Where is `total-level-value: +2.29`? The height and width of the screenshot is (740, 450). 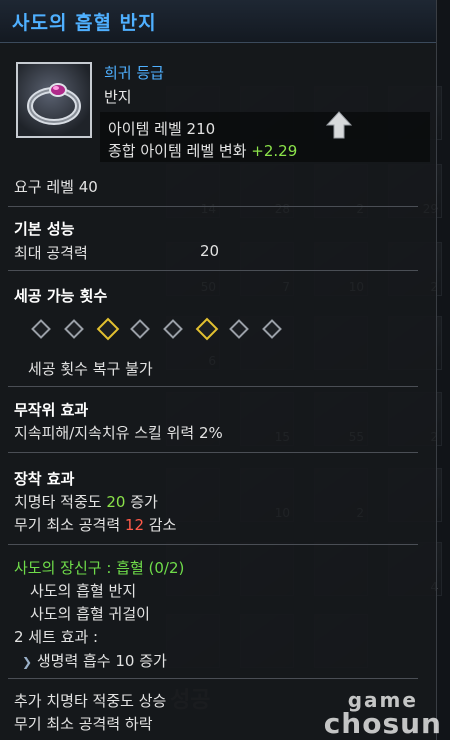 total-level-value: +2.29 is located at coordinates (274, 151).